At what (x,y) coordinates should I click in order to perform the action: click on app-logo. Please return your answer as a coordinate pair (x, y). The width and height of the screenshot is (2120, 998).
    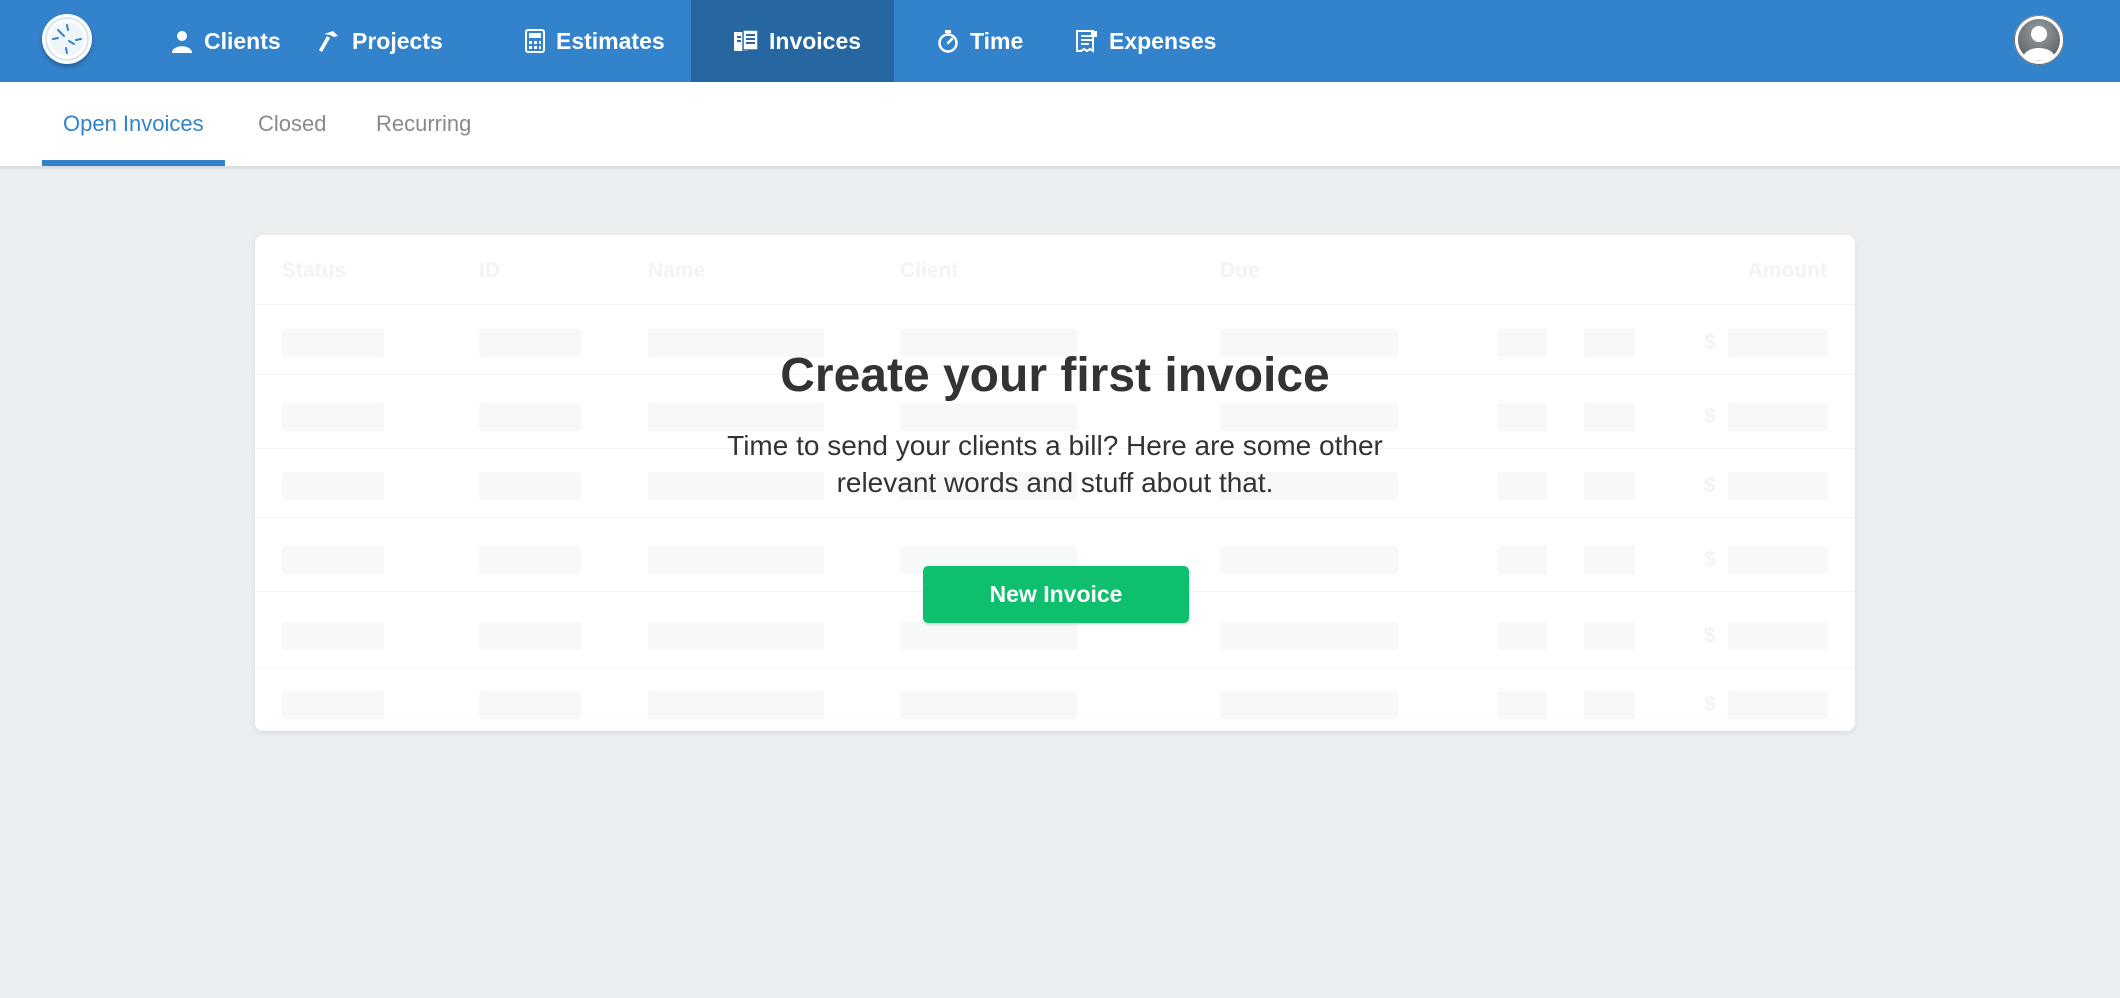
    Looking at the image, I should click on (67, 39).